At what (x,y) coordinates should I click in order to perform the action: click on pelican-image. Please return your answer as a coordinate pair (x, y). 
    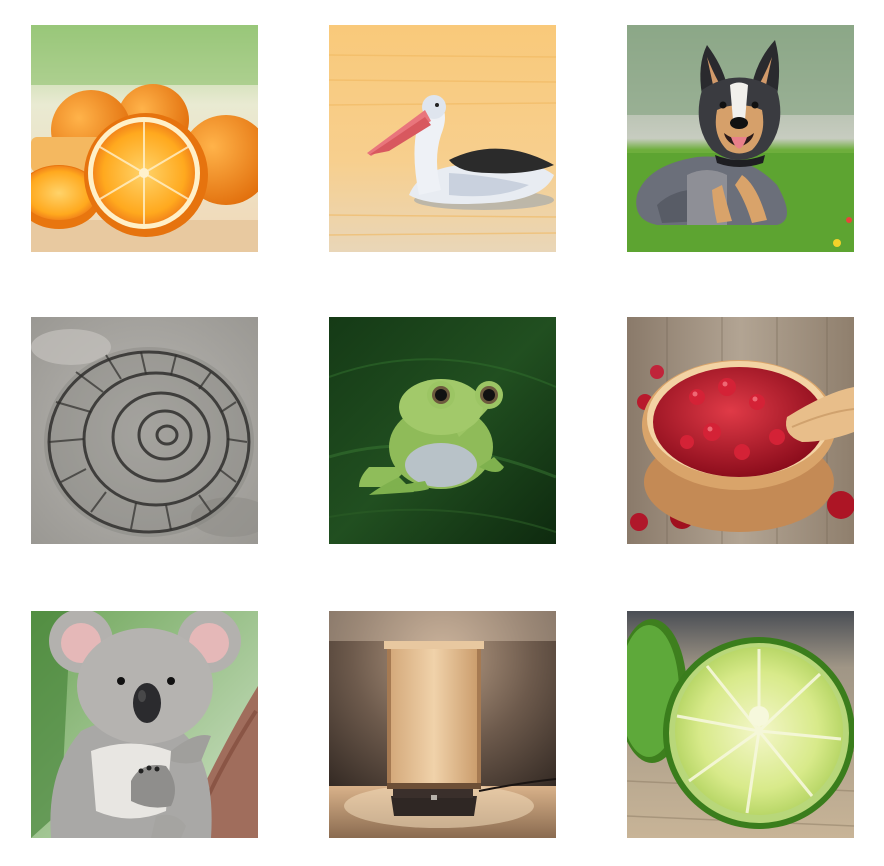
    Looking at the image, I should click on (442, 138).